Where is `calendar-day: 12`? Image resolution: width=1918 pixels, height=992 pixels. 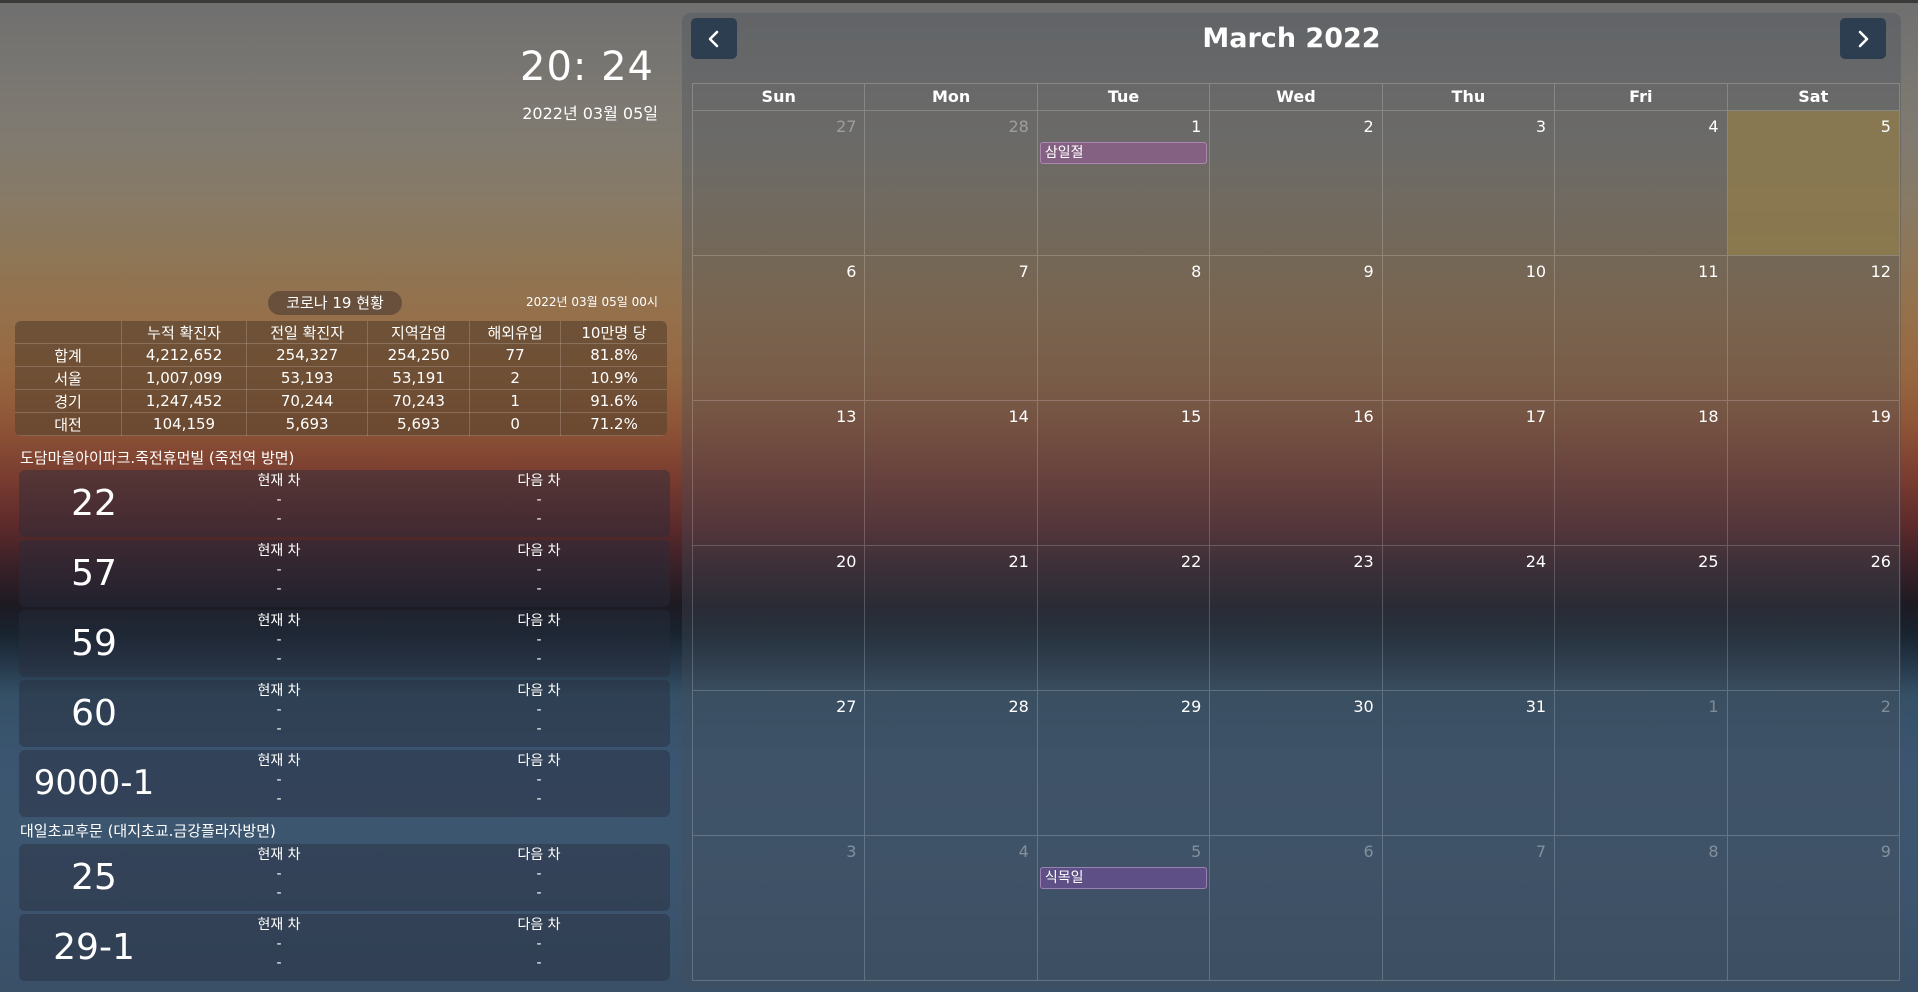
calendar-day: 12 is located at coordinates (1813, 328).